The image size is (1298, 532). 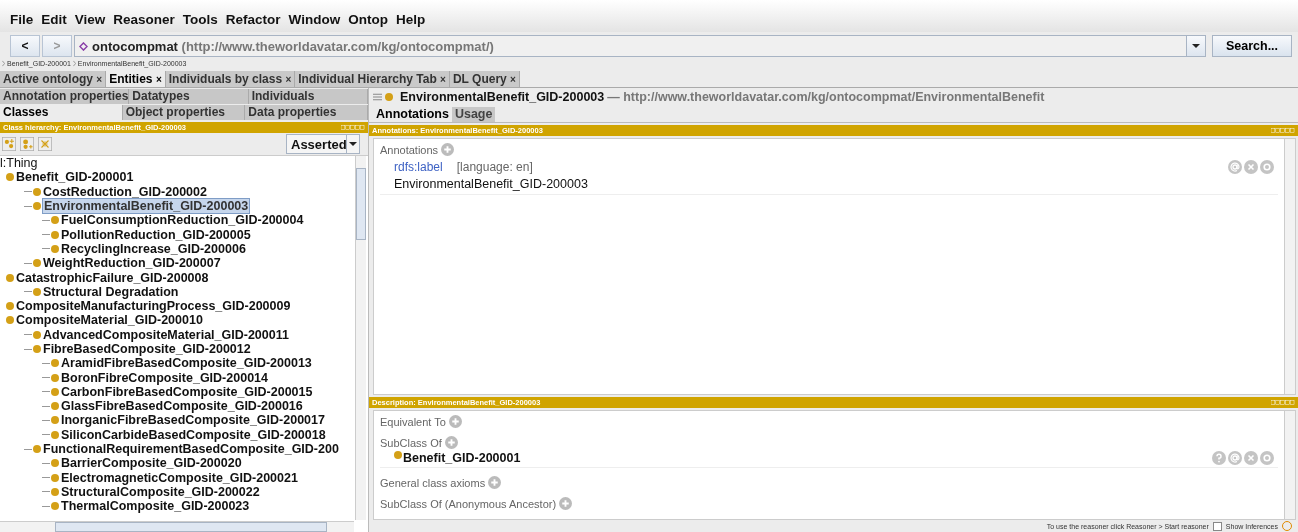 What do you see at coordinates (45, 144) in the screenshot?
I see `delete-class-icon` at bounding box center [45, 144].